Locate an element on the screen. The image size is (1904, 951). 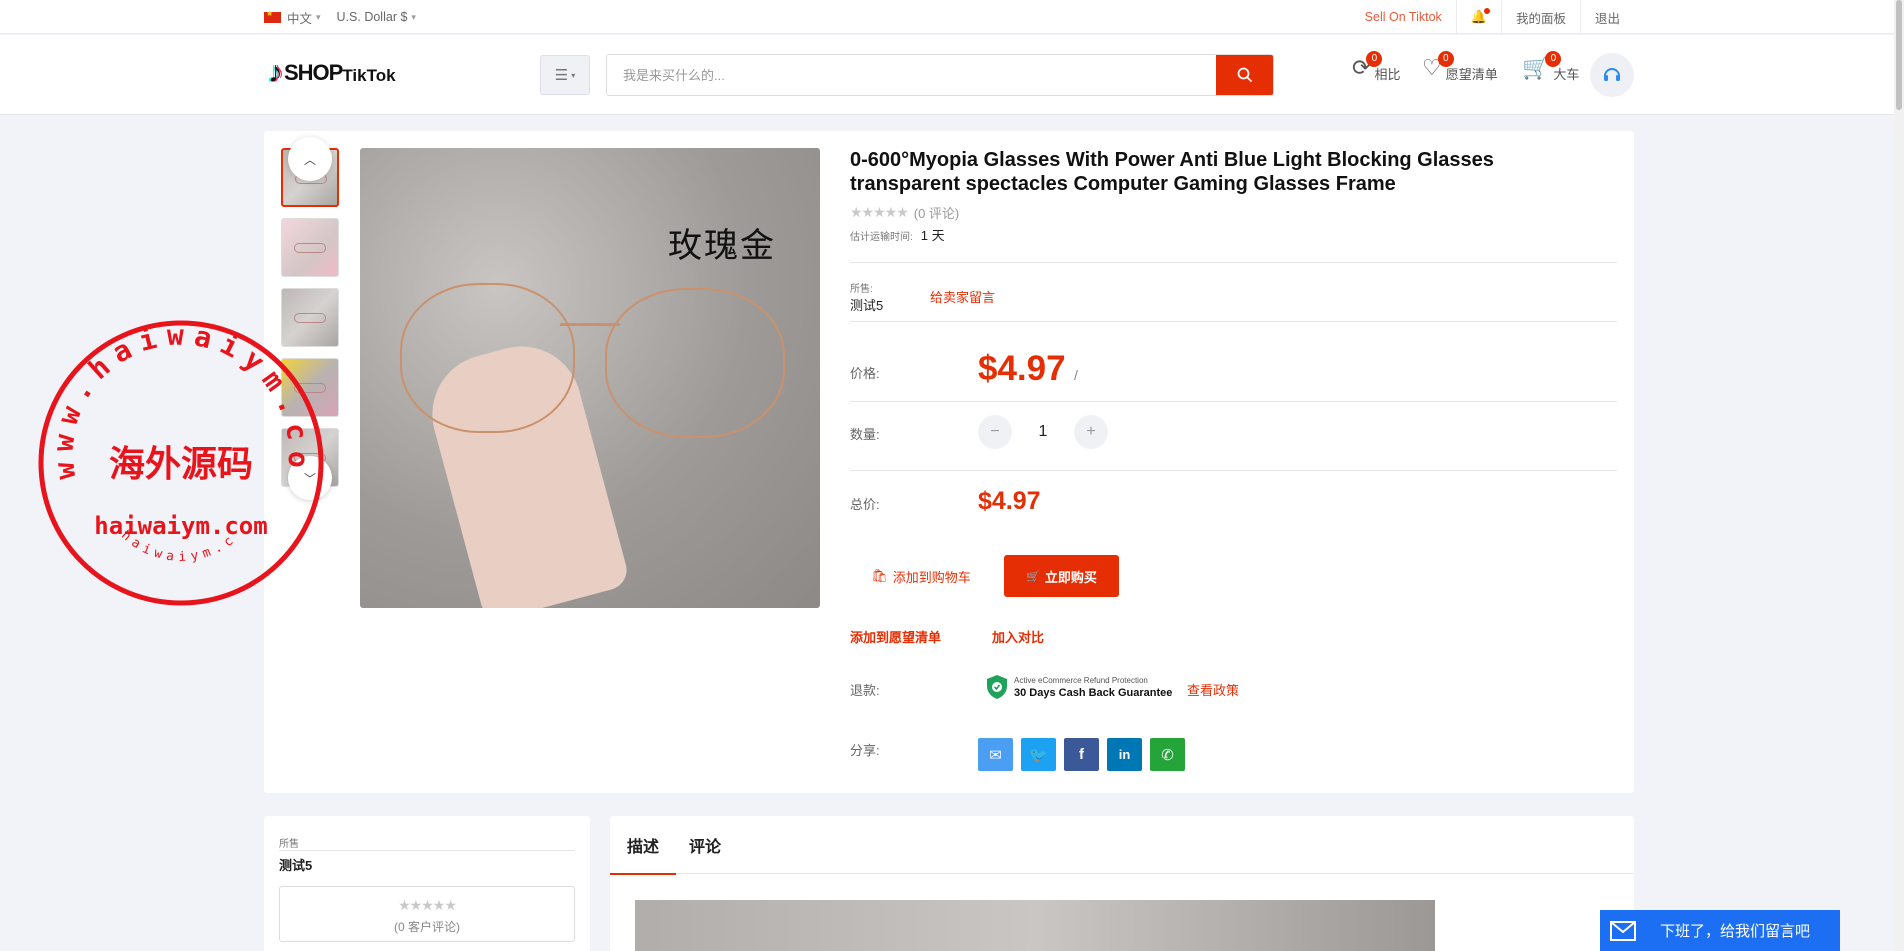
compare-button: ⟳ 0 相比 is located at coordinates (1376, 66).